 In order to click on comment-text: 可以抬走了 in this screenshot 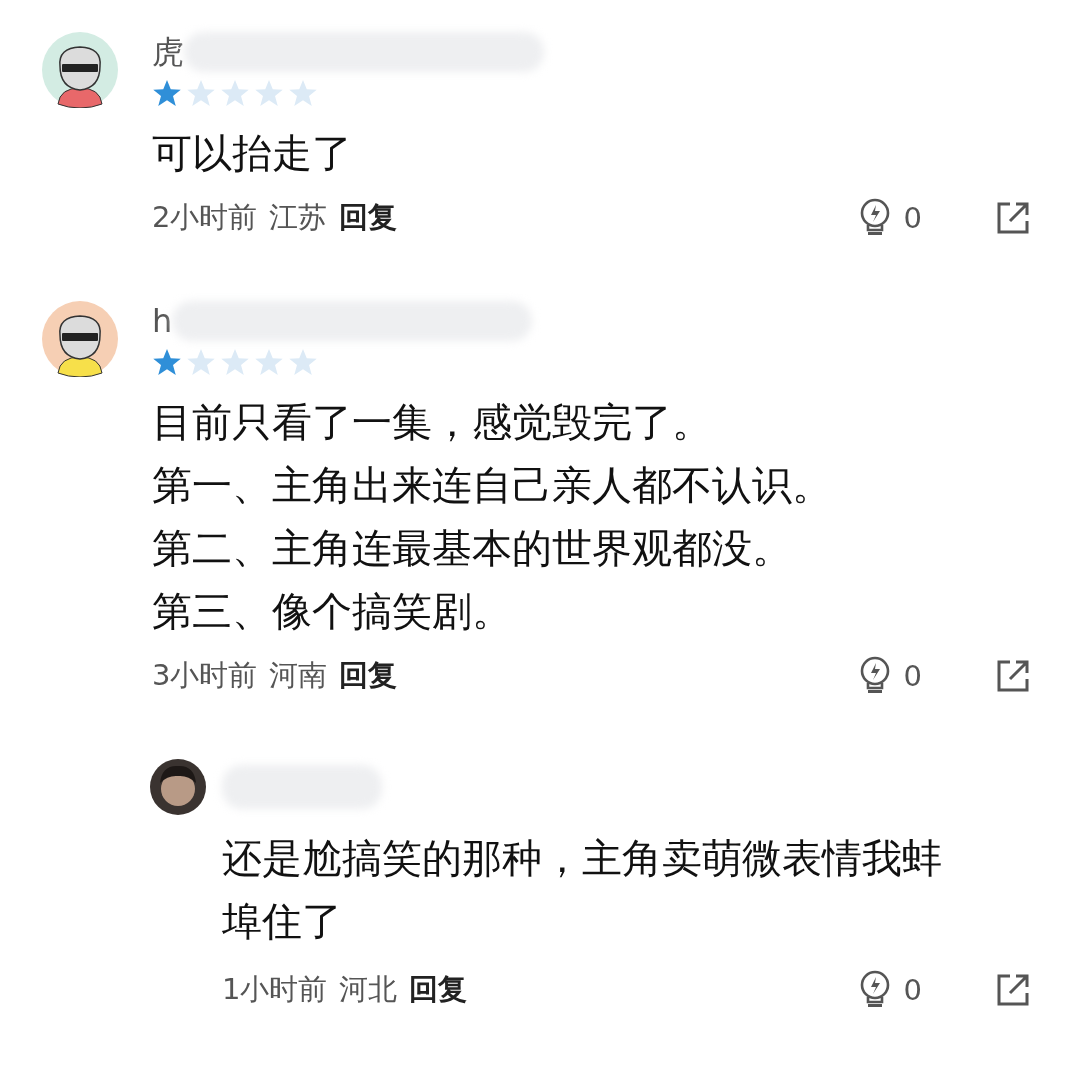, I will do `click(252, 153)`.